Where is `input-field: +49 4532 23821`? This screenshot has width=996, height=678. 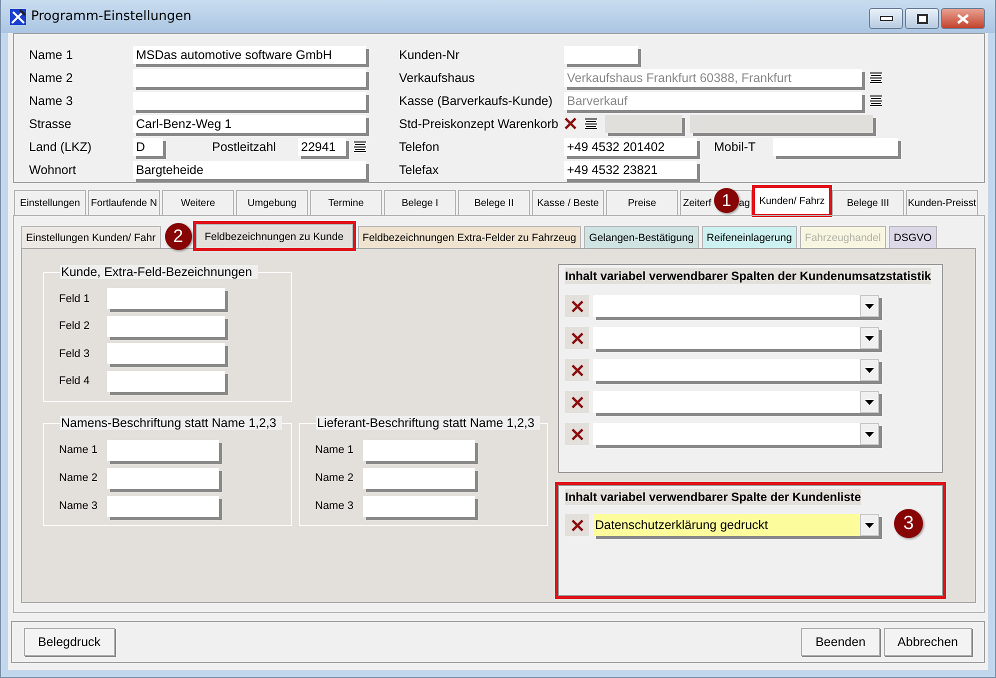 input-field: +49 4532 23821 is located at coordinates (630, 169).